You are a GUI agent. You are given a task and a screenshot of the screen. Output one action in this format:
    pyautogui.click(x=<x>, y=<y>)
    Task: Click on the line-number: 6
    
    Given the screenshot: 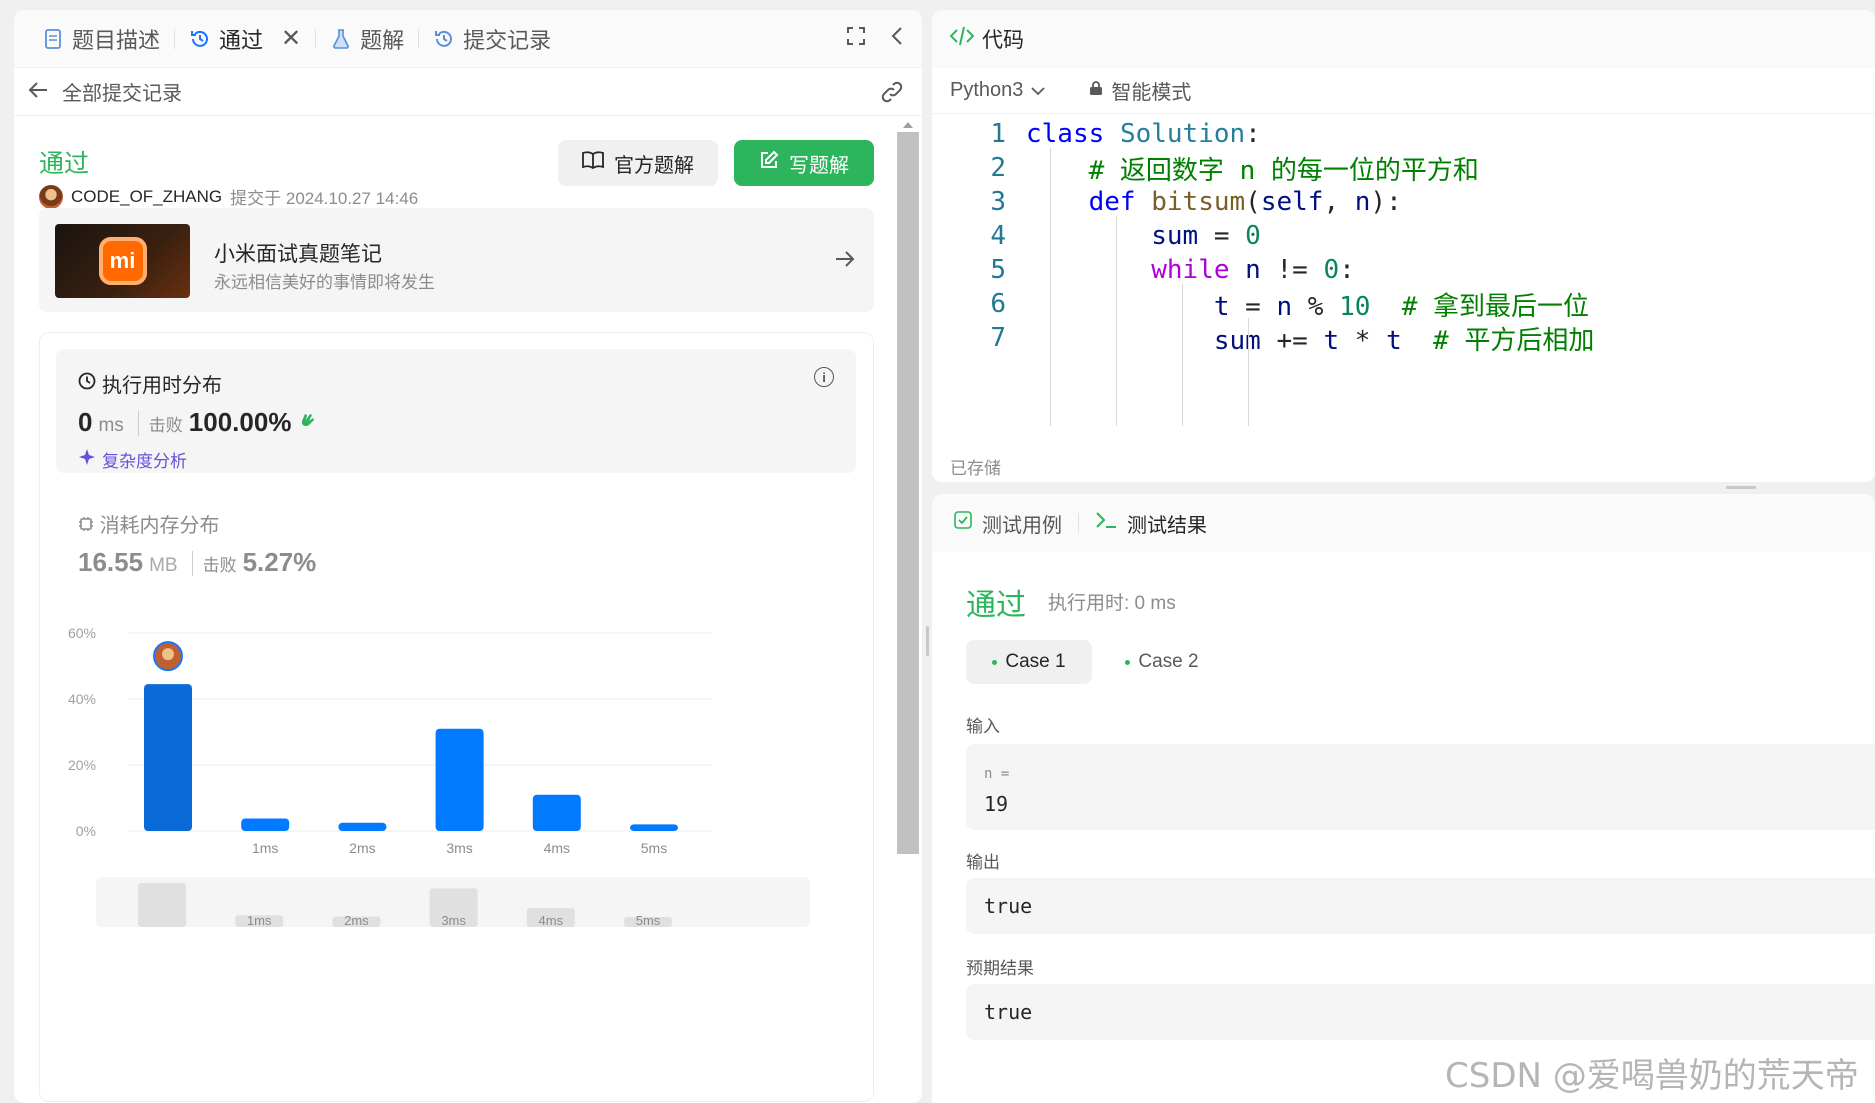 What is the action you would take?
    pyautogui.click(x=998, y=304)
    